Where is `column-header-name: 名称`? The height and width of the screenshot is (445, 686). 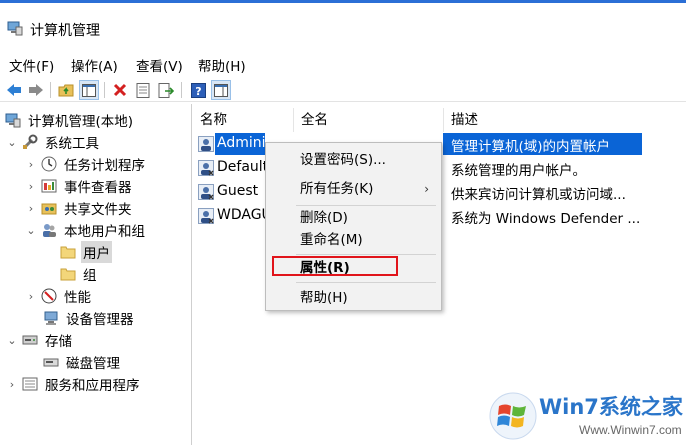 column-header-name: 名称 is located at coordinates (243, 120).